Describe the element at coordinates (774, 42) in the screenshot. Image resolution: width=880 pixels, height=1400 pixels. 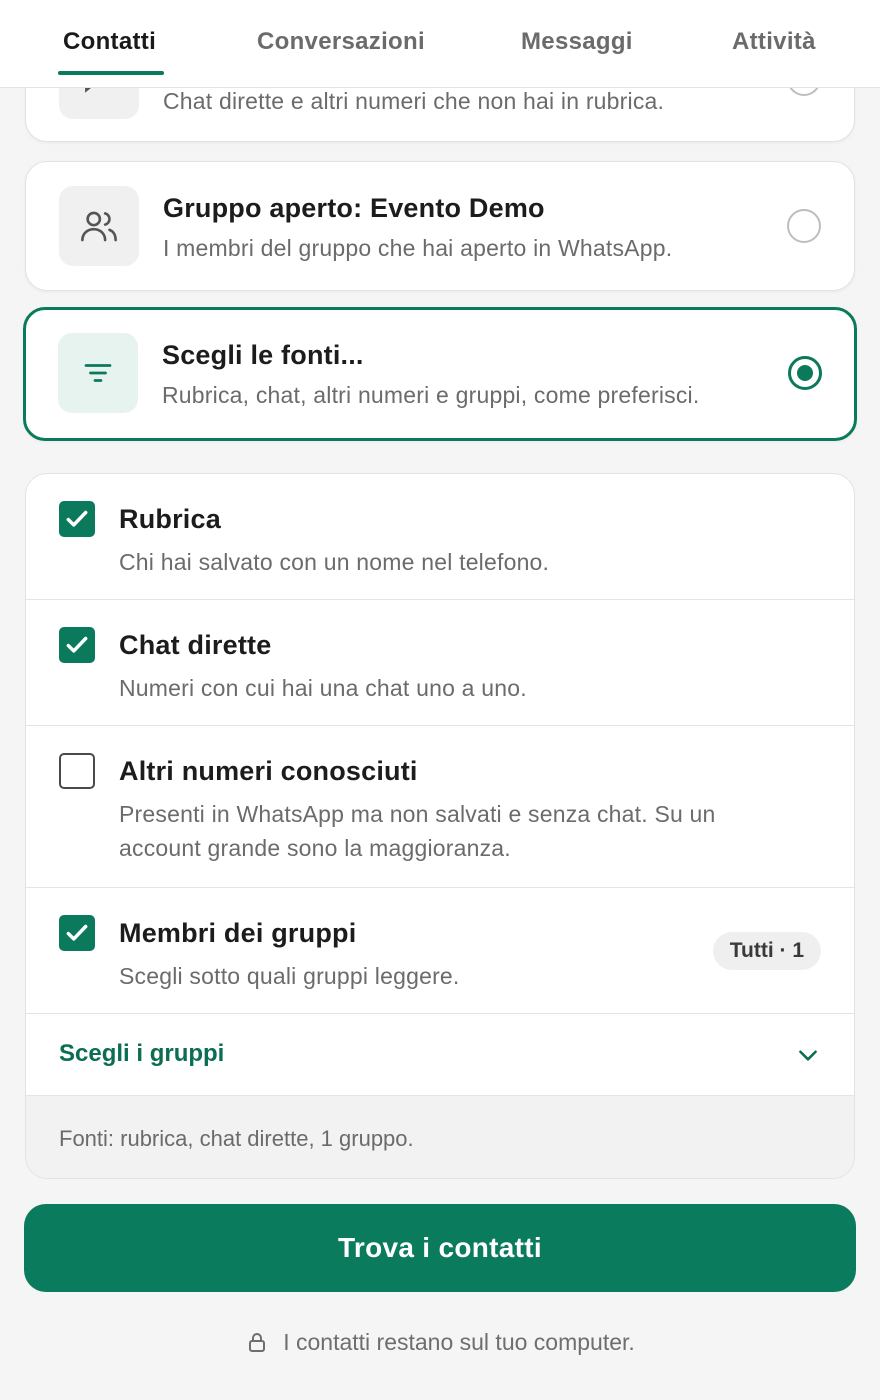
I see `tab-attivita: Attività` at that location.